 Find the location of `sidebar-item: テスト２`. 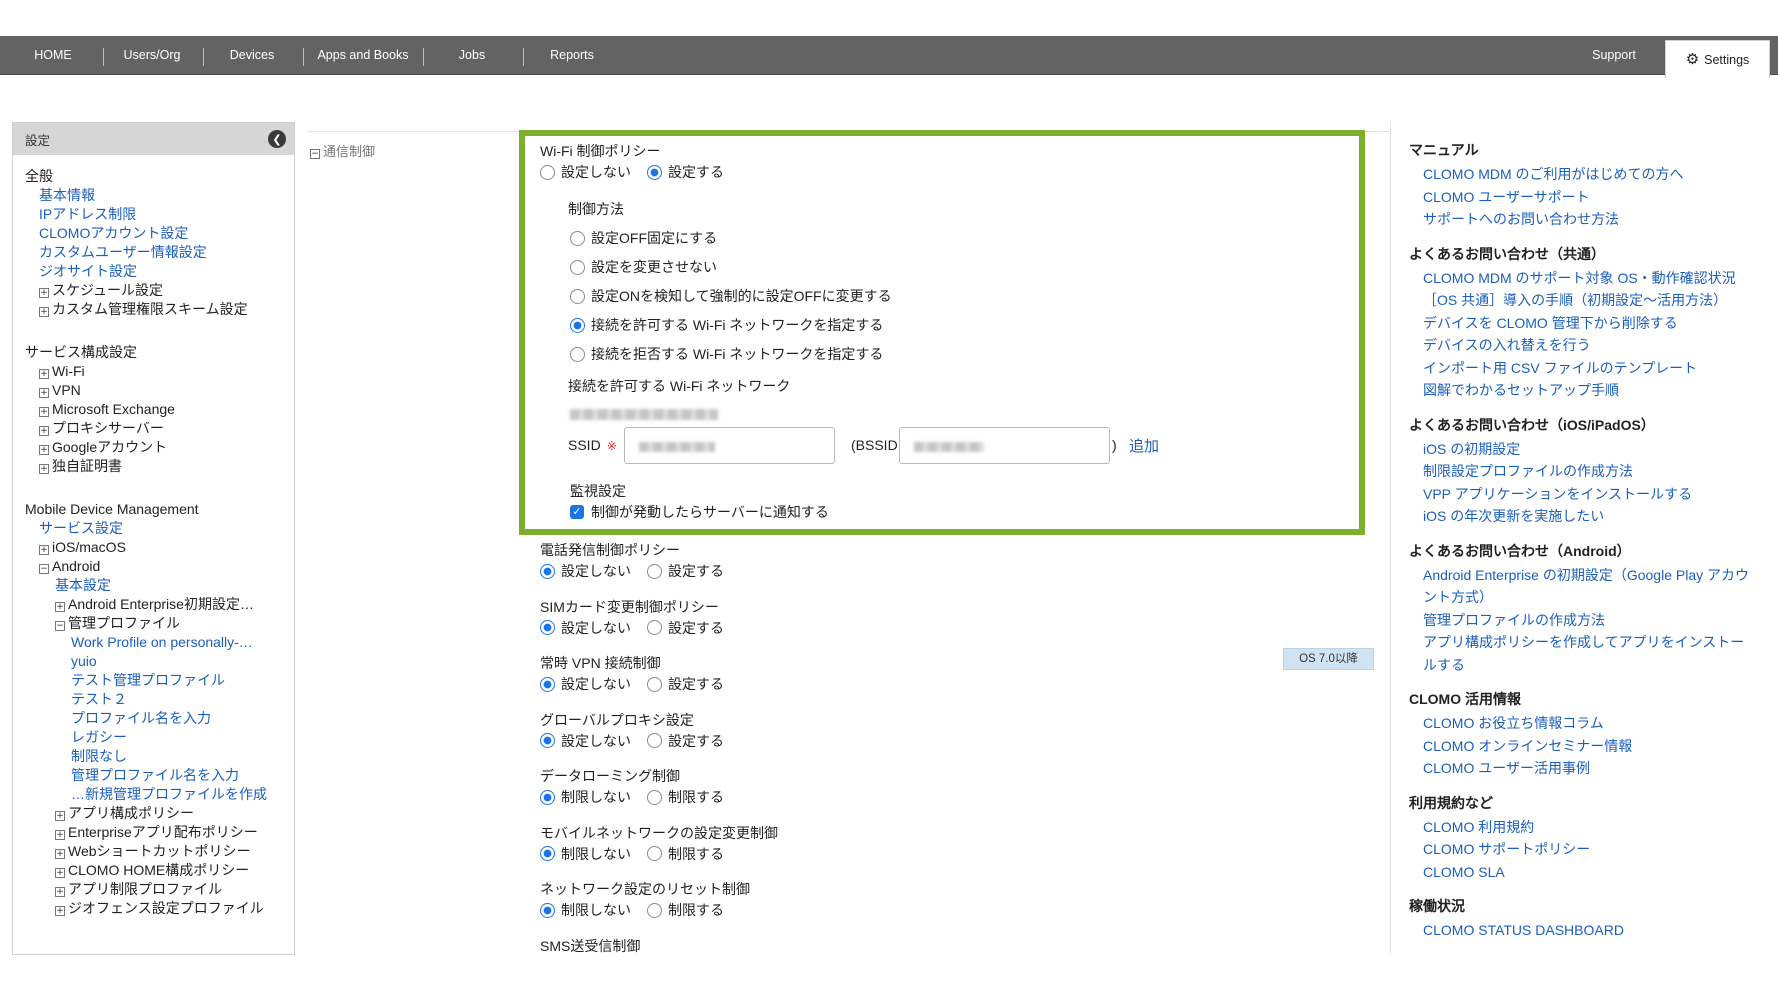

sidebar-item: テスト２ is located at coordinates (157, 699).